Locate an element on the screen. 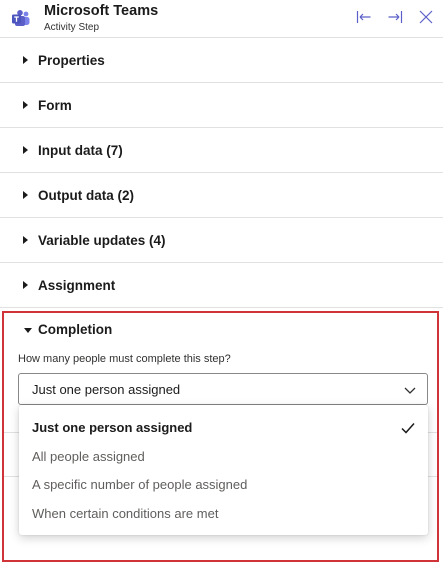 This screenshot has height=574, width=443. option-all-people: All people assigned is located at coordinates (223, 457).